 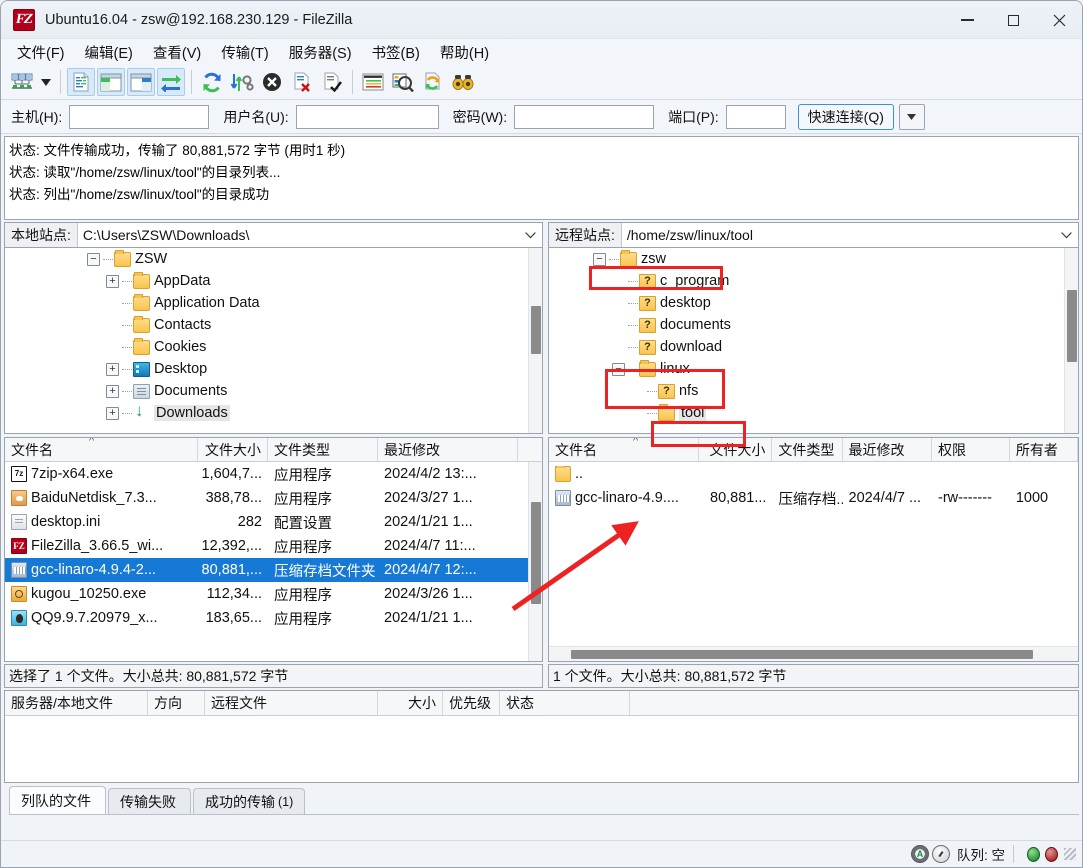 I want to click on column-header: 大小, so click(x=410, y=703).